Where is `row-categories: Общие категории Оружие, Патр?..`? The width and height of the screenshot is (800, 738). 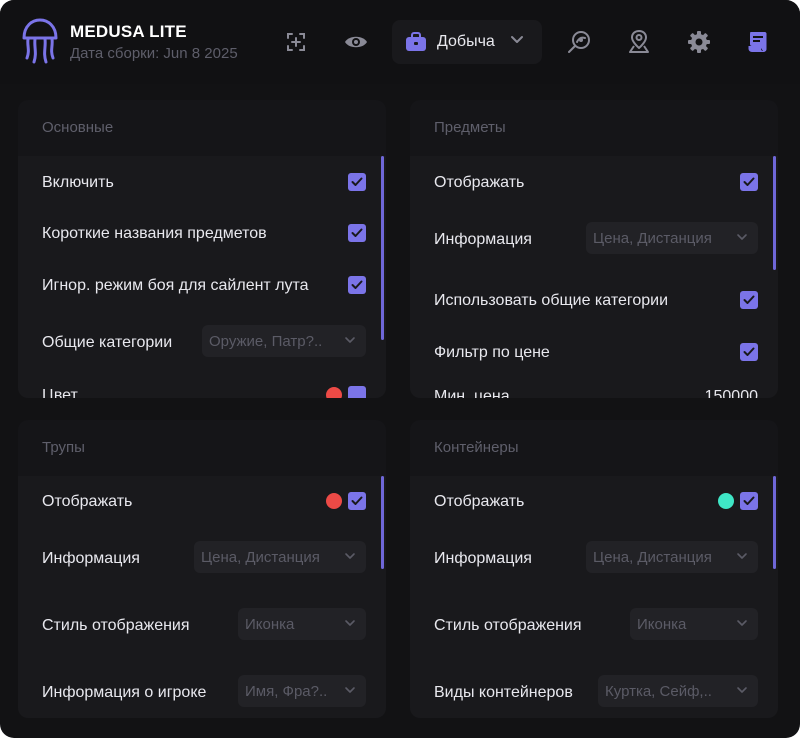 row-categories: Общие категории Оружие, Патр?.. is located at coordinates (204, 341).